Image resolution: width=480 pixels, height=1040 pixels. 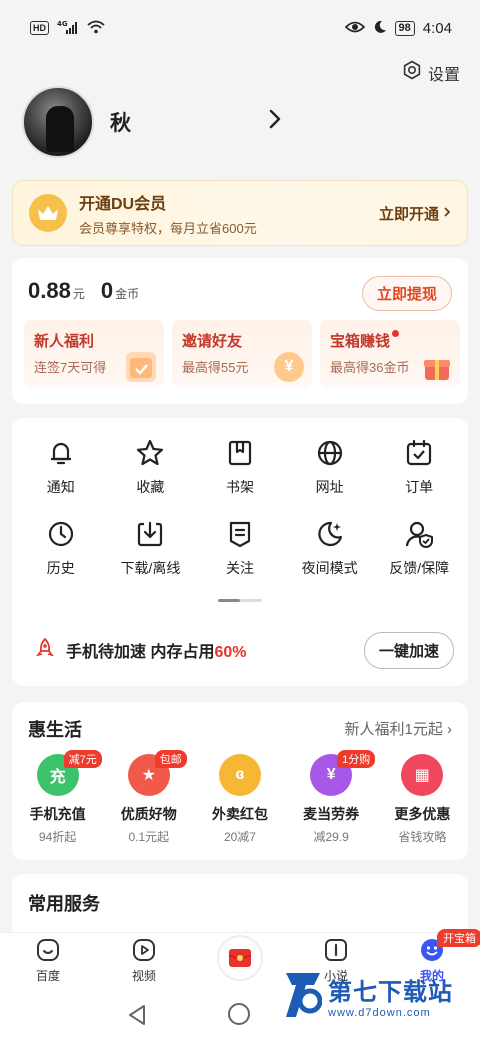 I want to click on menu-label: 书架, so click(x=239, y=487).